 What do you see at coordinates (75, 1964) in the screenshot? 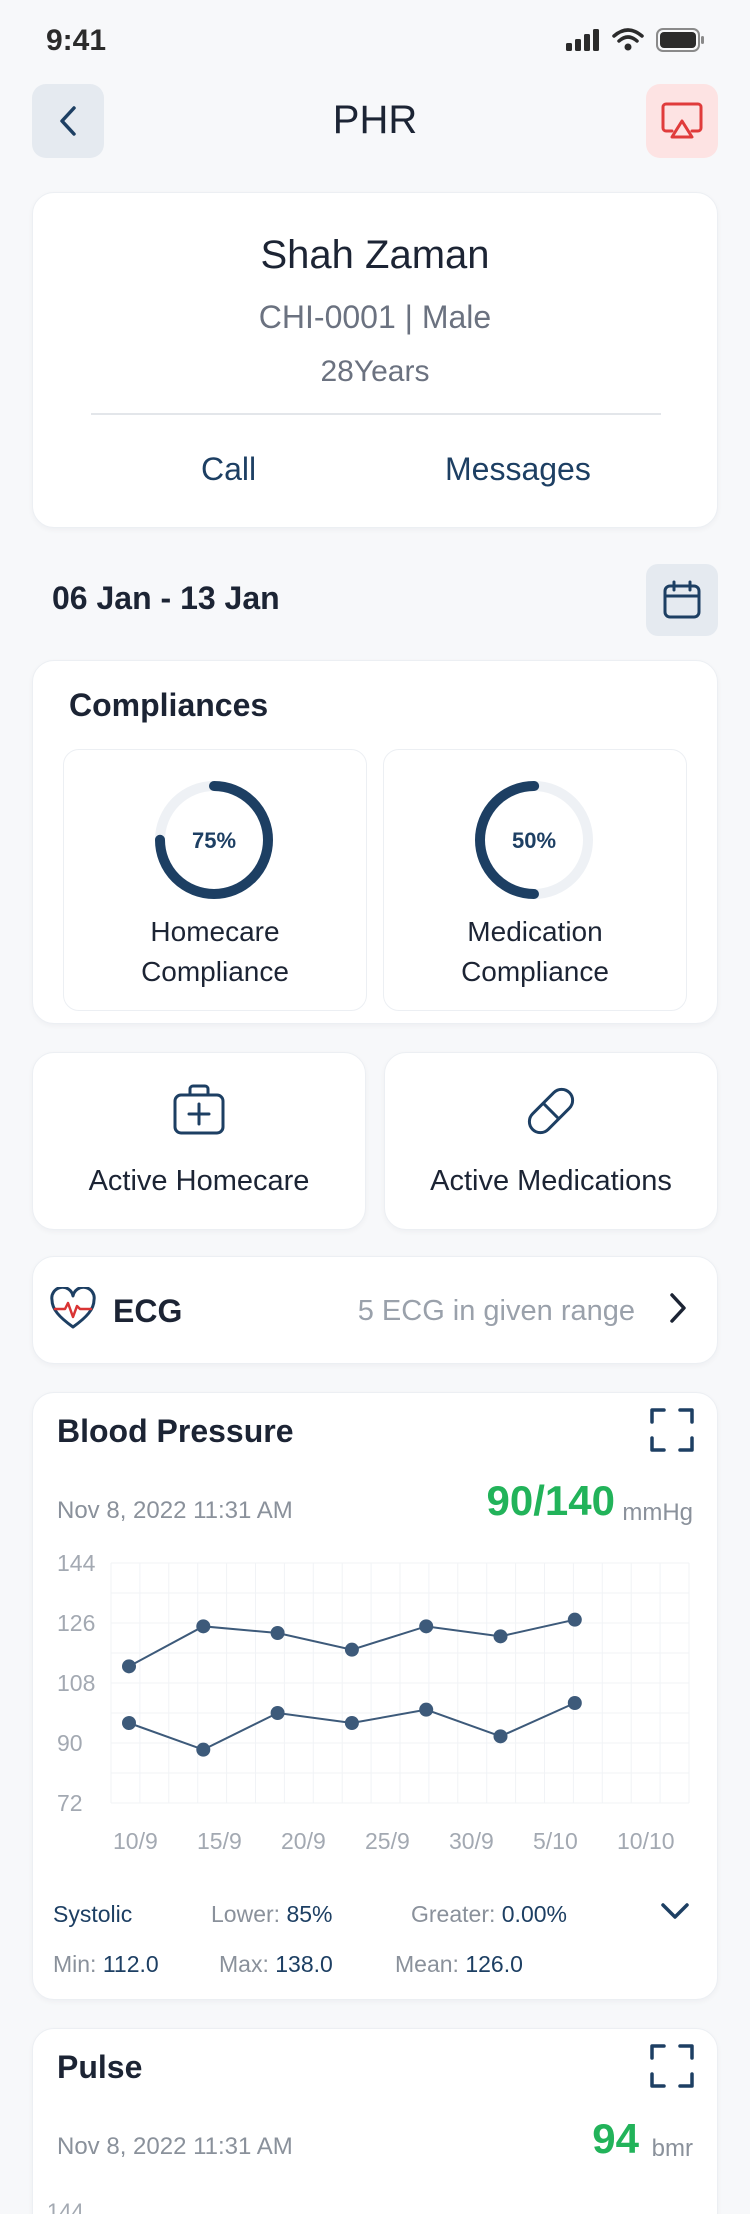
I see `stat-min-label: Min:` at bounding box center [75, 1964].